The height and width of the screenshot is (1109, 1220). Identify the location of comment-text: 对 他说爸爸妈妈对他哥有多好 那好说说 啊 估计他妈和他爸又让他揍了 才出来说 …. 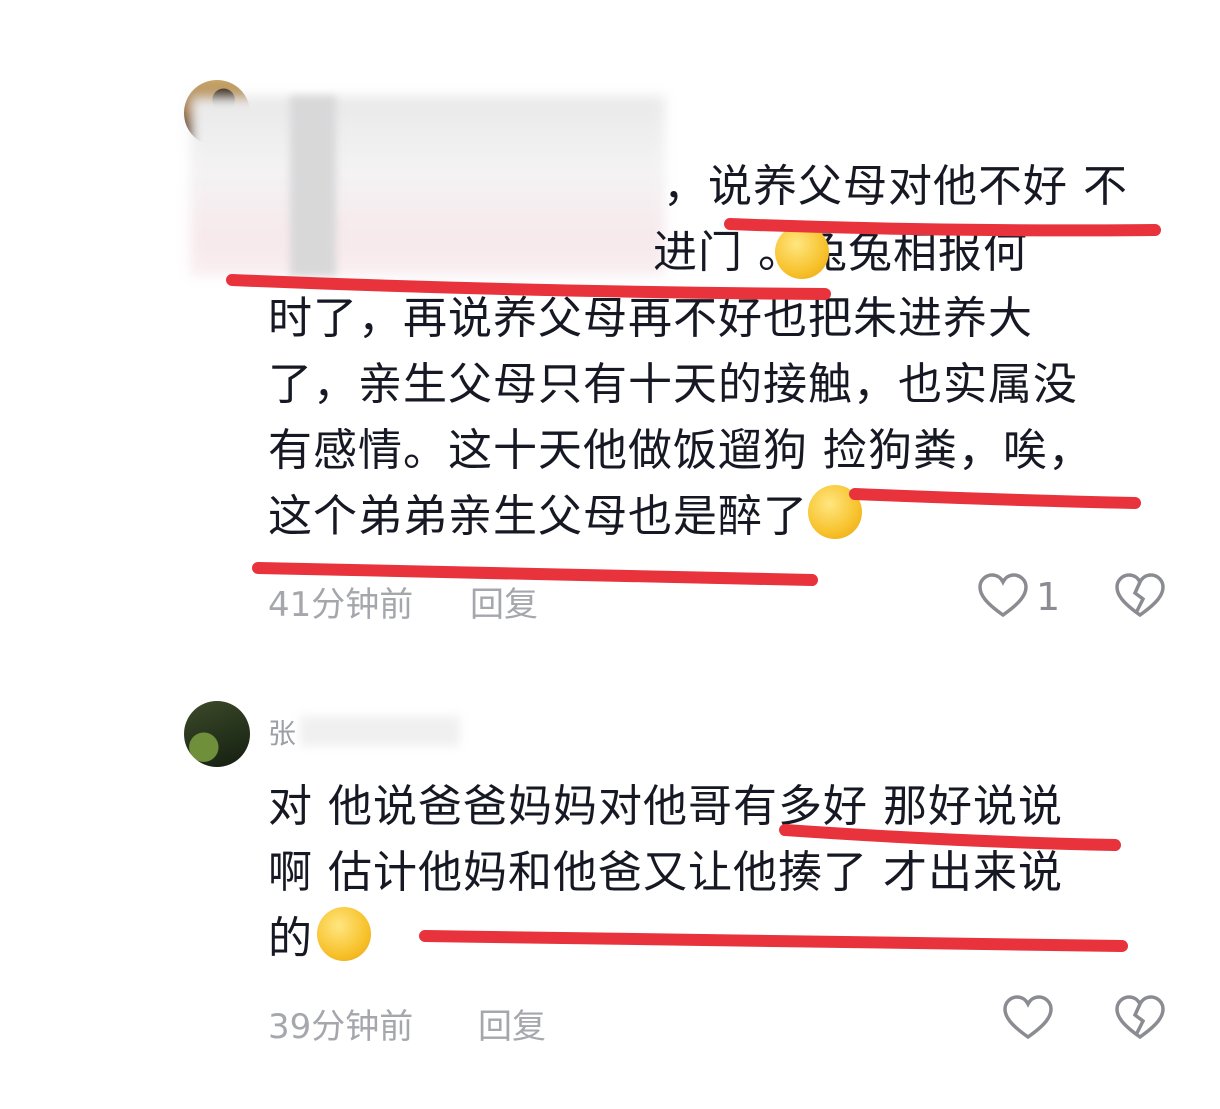
(718, 873).